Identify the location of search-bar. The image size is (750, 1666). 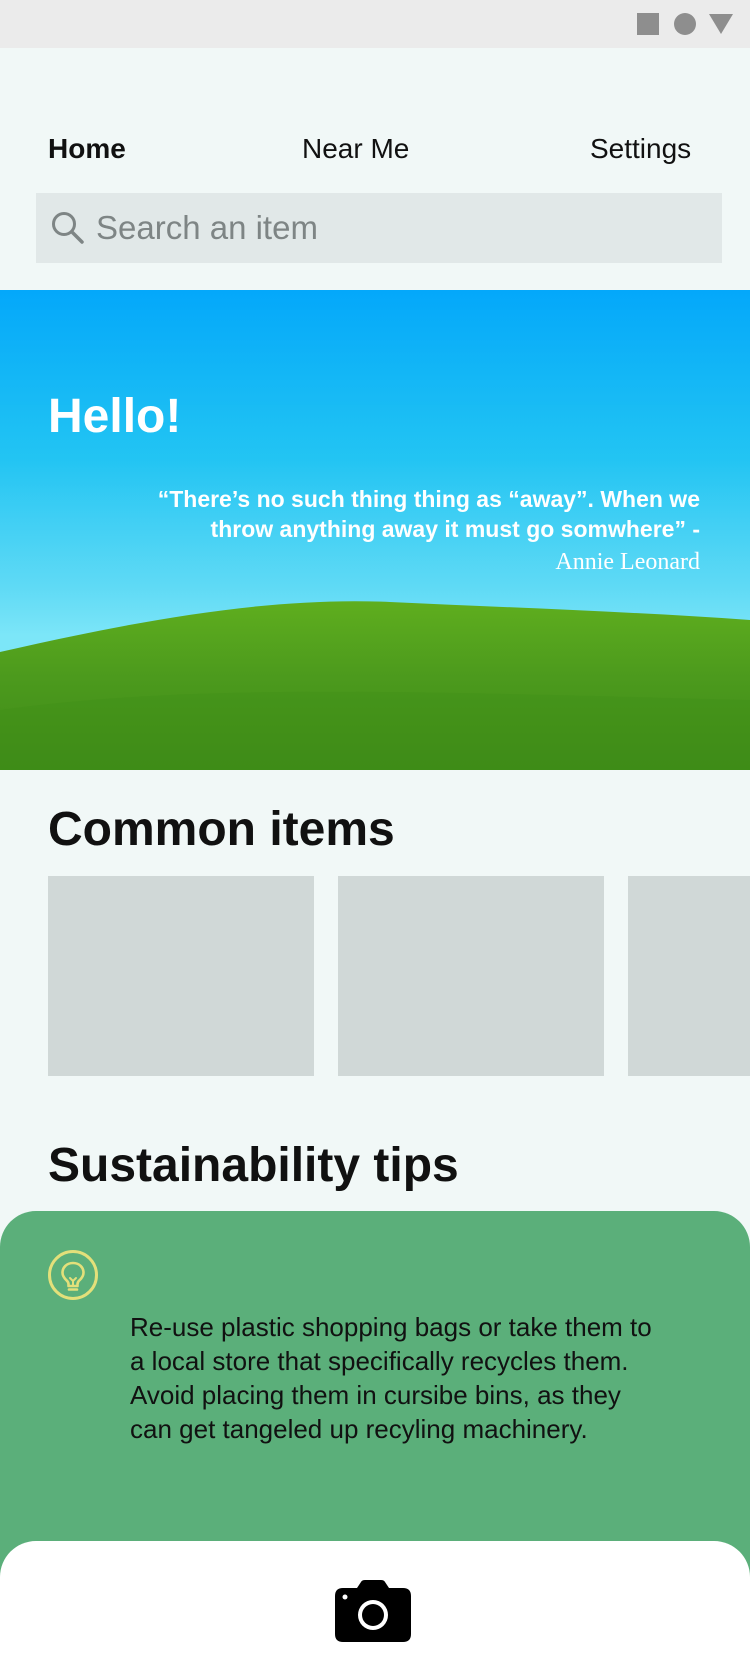
(379, 228).